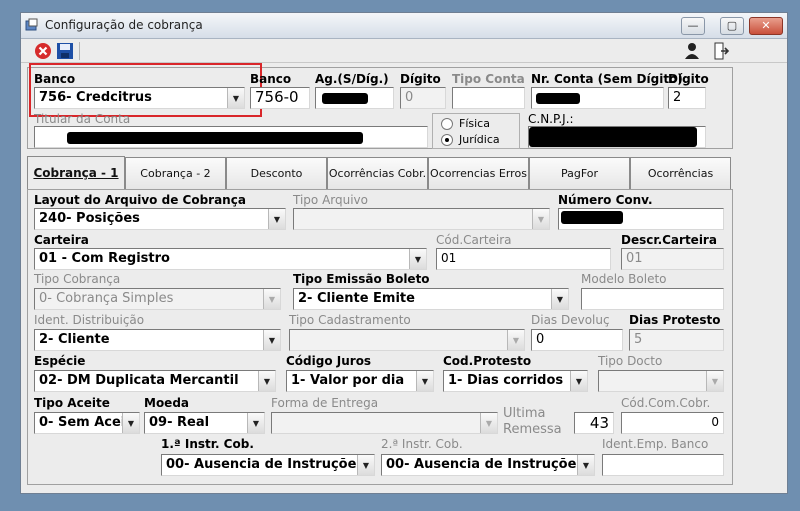  I want to click on descr-carteira-field: 01, so click(672, 259).